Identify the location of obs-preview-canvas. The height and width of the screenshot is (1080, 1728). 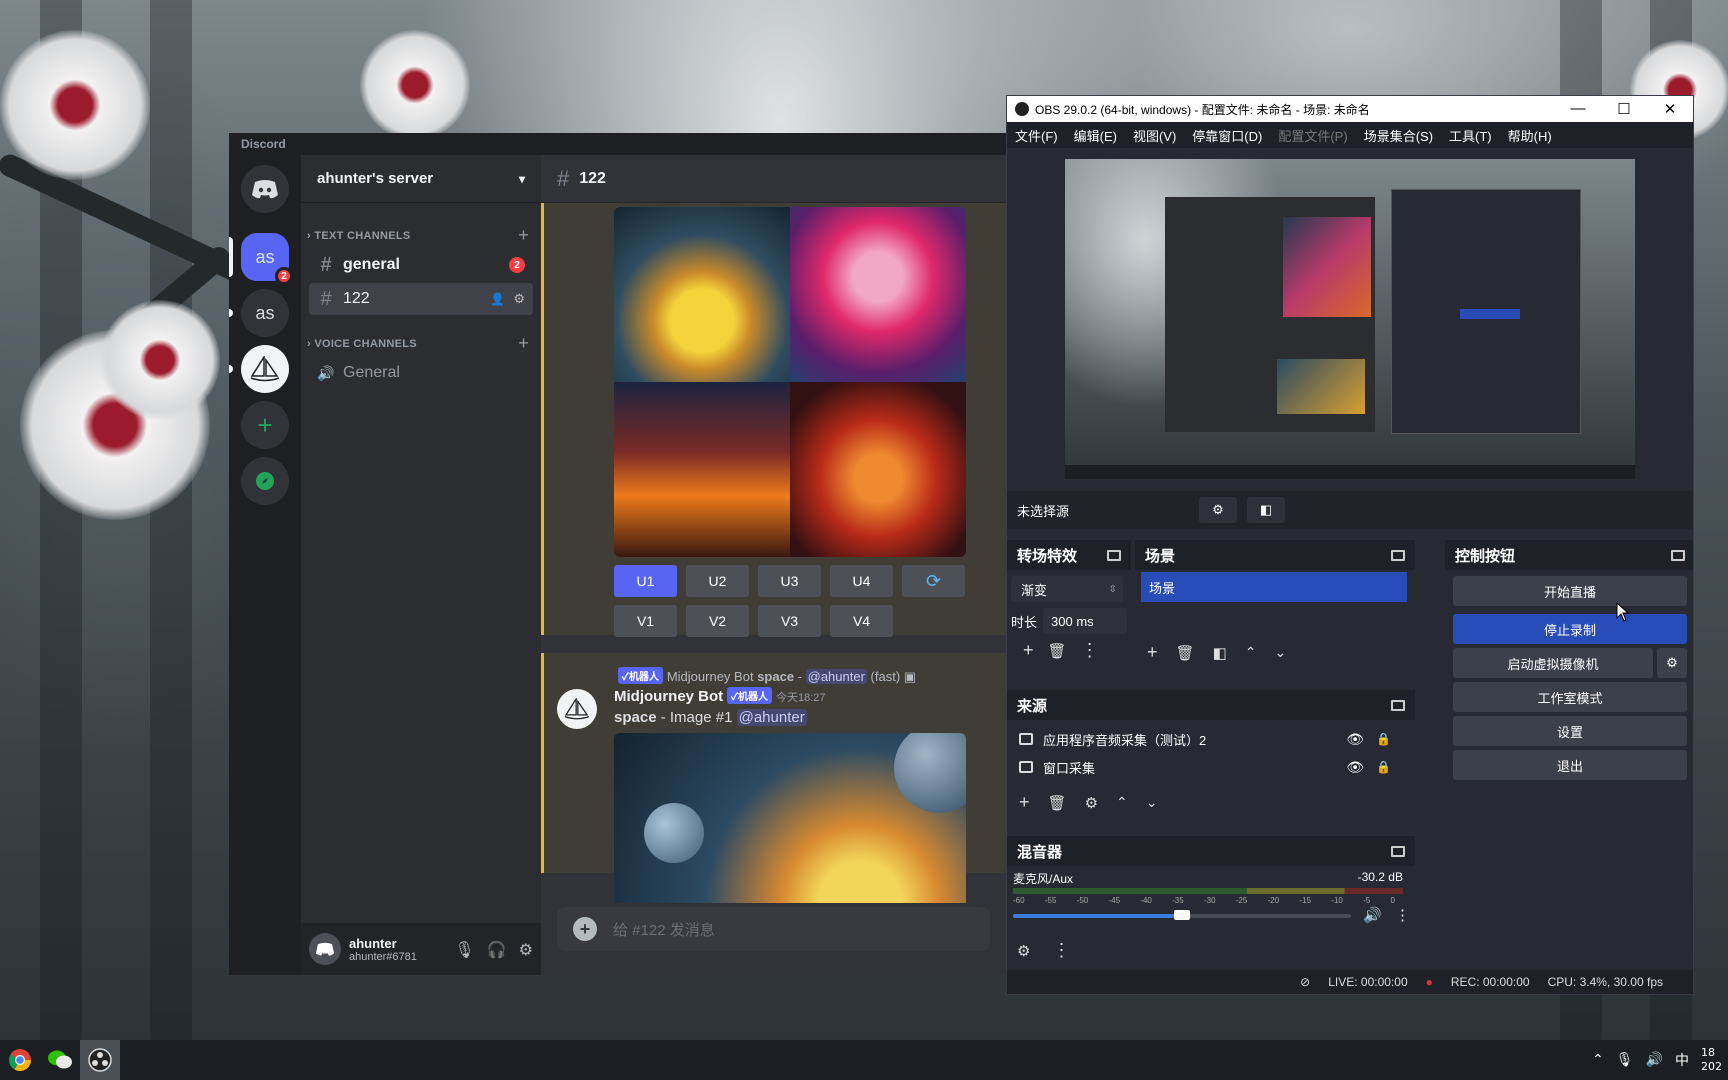
(1350, 319).